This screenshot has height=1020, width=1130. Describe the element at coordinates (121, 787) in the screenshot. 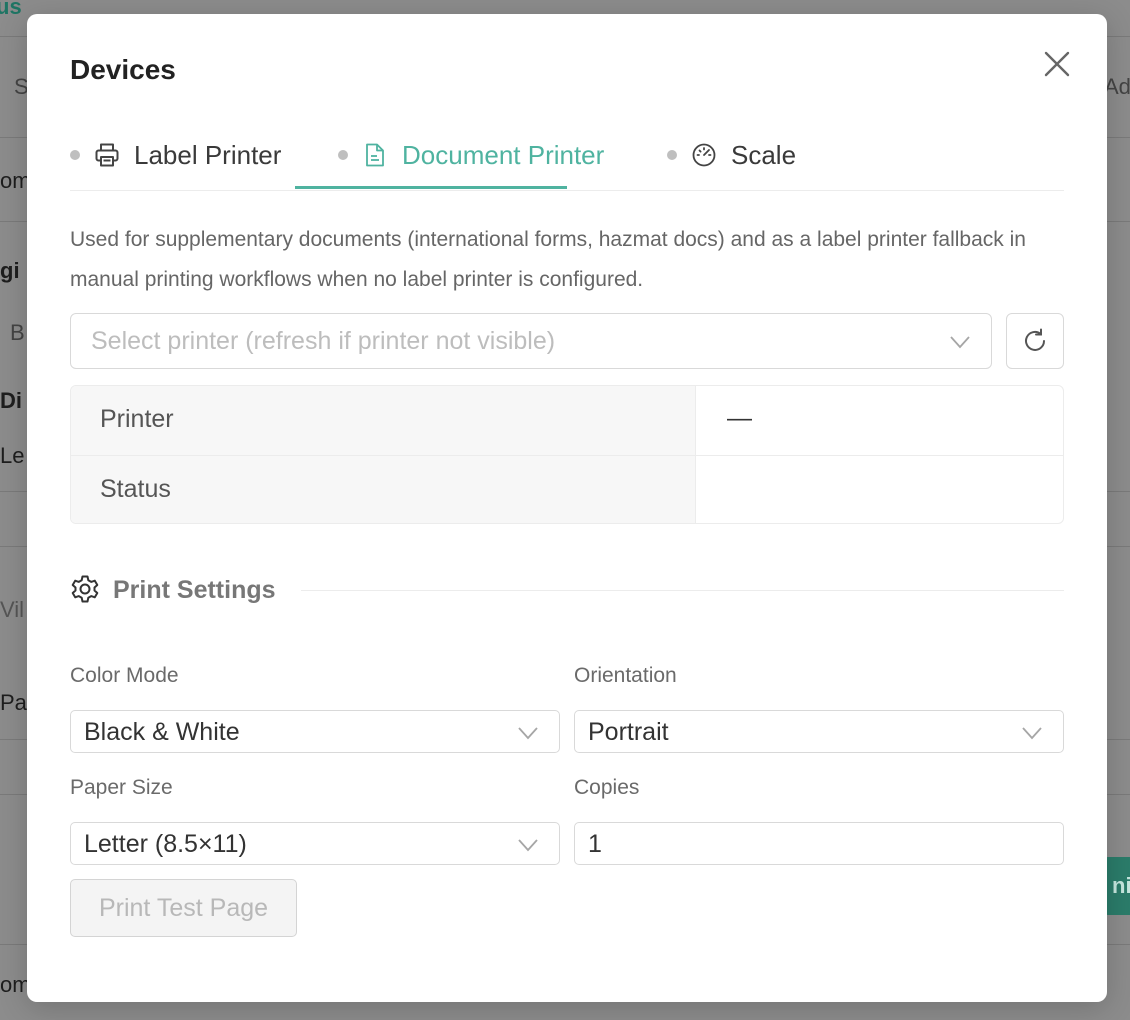

I see `paper-size-label: Paper Size` at that location.